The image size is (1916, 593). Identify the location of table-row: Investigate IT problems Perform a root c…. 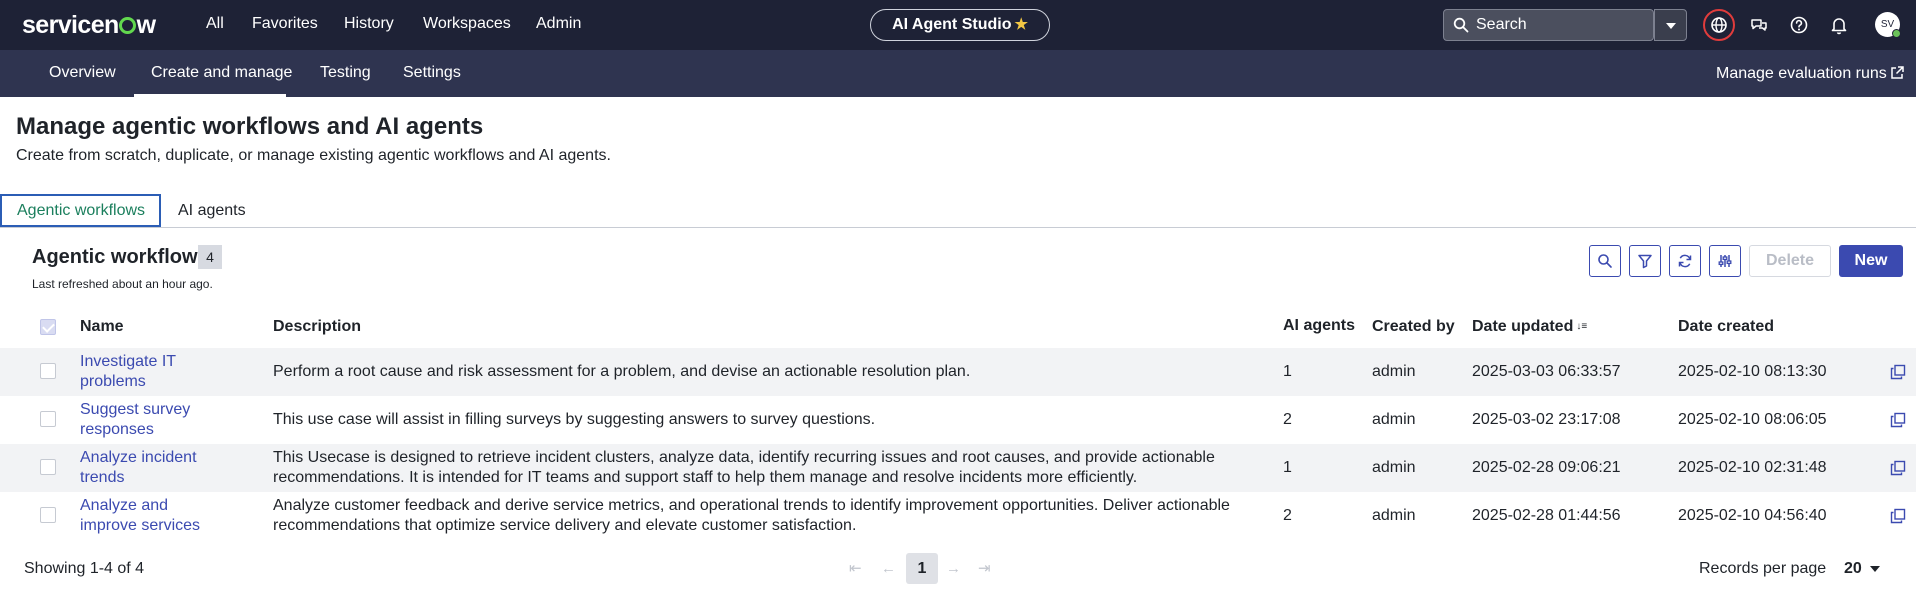
(958, 372).